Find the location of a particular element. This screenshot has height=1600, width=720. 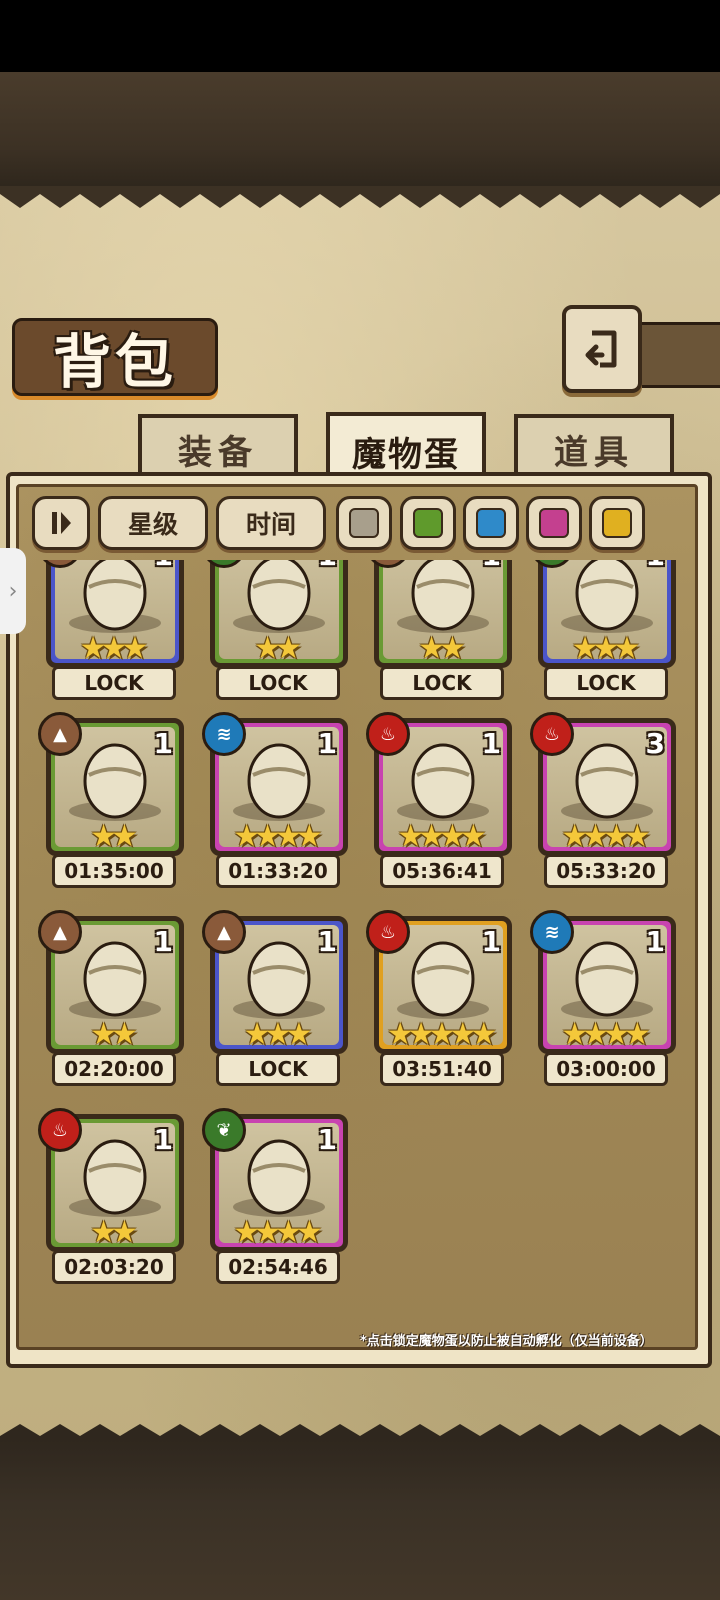

egg-status-label: 01:35:00 is located at coordinates (114, 871).